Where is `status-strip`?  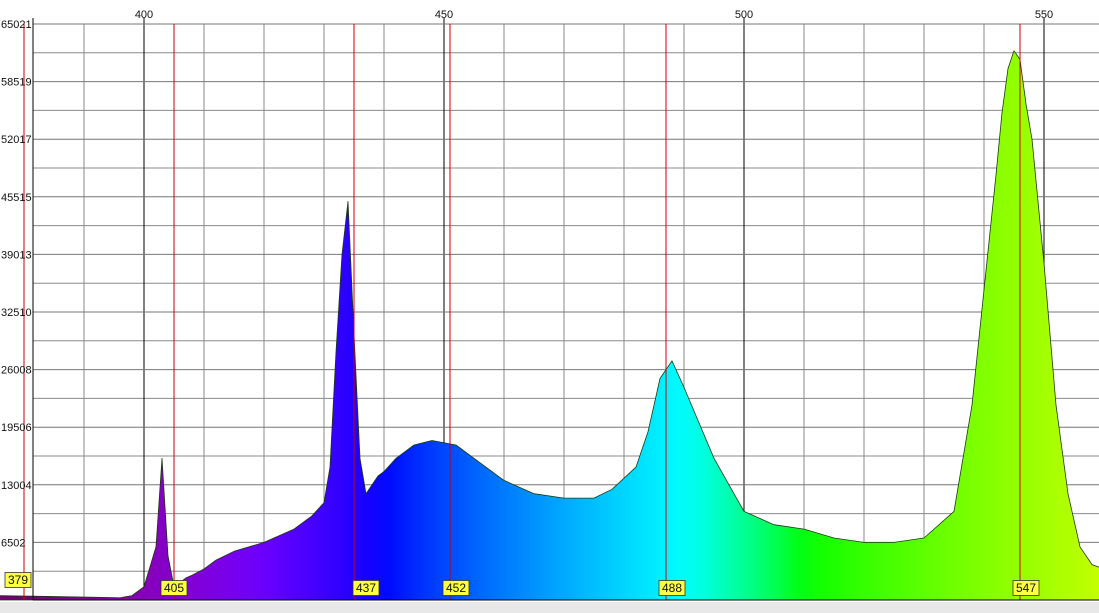 status-strip is located at coordinates (549, 607).